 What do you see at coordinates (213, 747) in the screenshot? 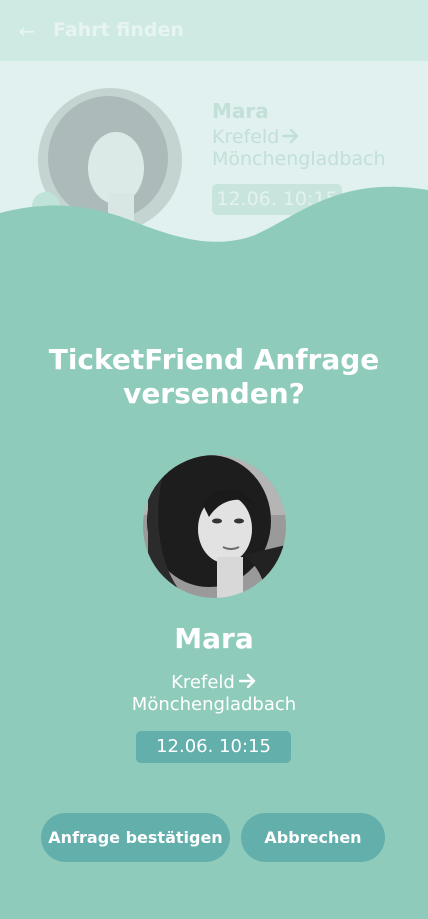
I see `ride-time-badge: 12.06. 10:15` at bounding box center [213, 747].